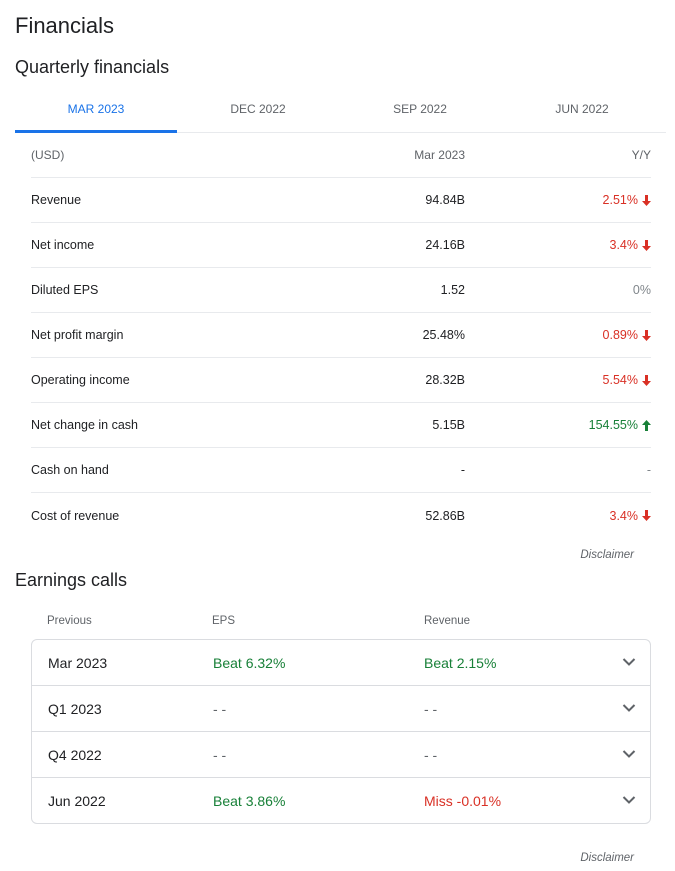  I want to click on earnings-period: Mar 2023, so click(78, 663).